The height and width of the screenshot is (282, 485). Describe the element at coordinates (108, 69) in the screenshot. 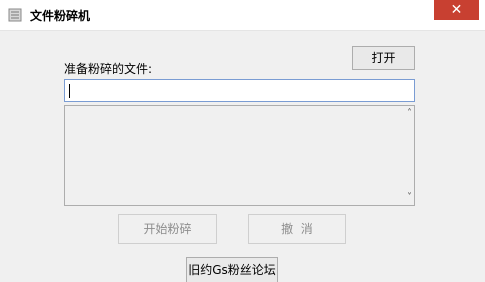

I see `file-label: 准备粉碎的文件:` at that location.